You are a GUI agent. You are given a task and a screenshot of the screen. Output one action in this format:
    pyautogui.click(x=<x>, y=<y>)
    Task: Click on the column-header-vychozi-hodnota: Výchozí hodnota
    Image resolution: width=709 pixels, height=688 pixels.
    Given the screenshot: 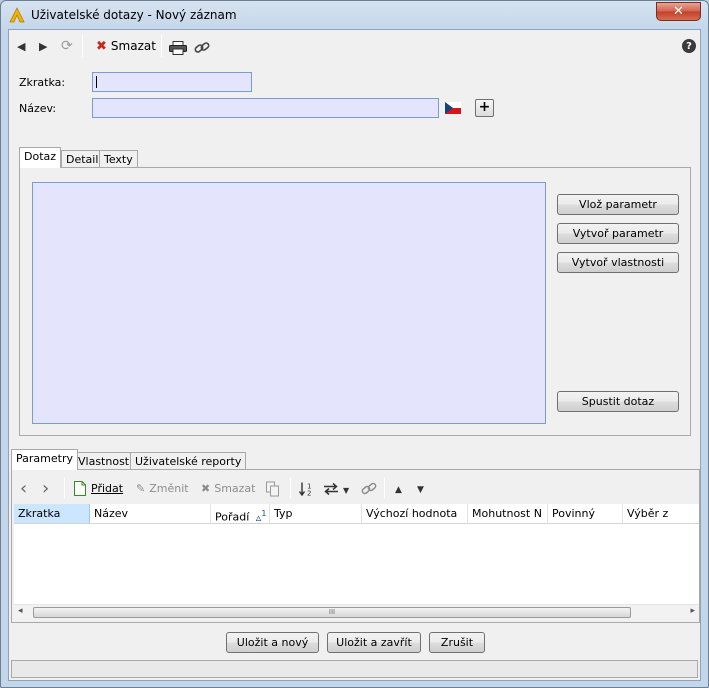 What is the action you would take?
    pyautogui.click(x=415, y=514)
    